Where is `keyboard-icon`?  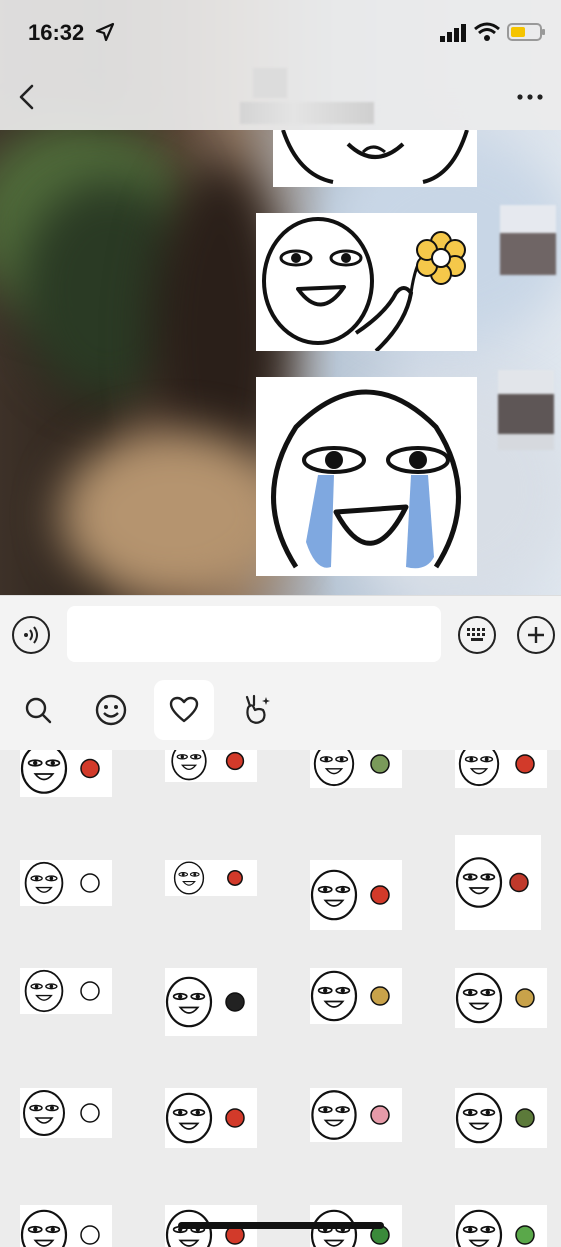 keyboard-icon is located at coordinates (476, 634).